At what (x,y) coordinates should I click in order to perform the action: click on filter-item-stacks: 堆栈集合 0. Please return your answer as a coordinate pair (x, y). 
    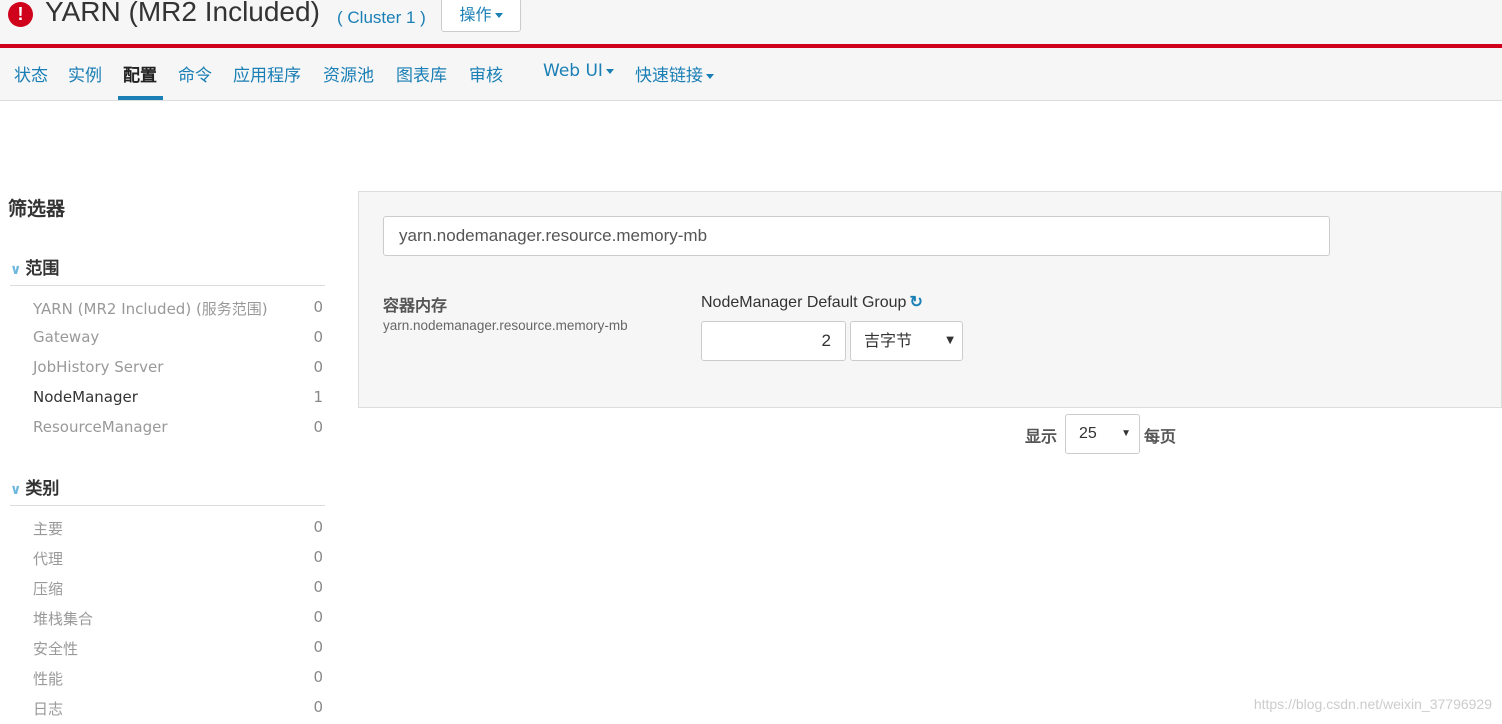
    Looking at the image, I should click on (178, 618).